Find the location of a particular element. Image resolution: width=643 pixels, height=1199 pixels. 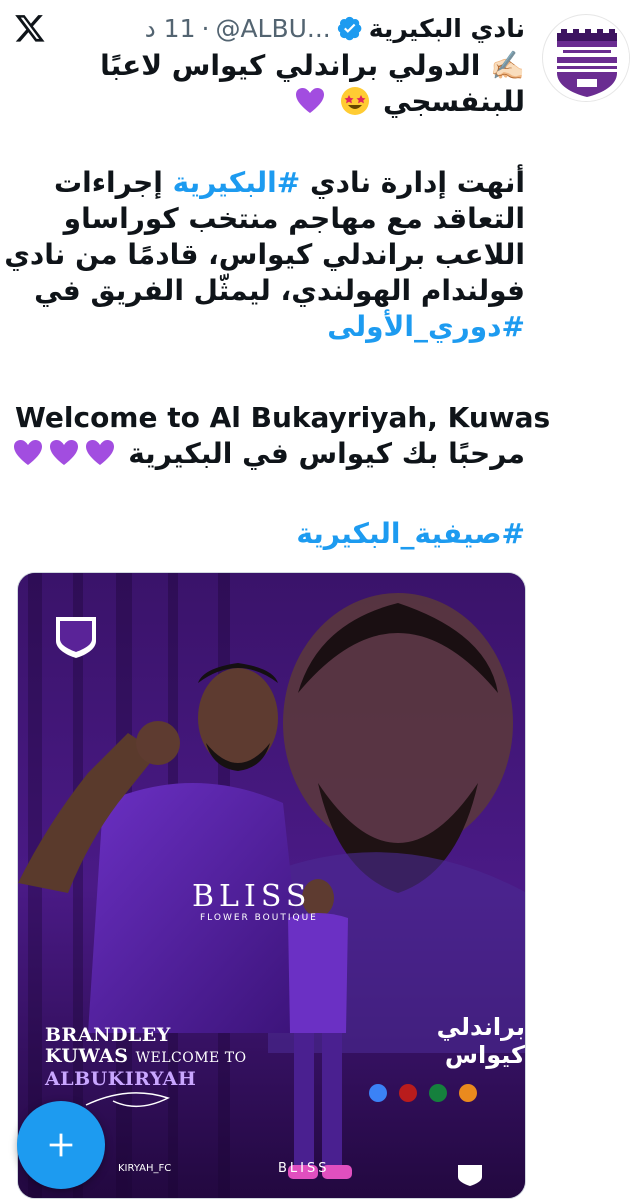

welcome-arabic-line: مرحبًا بك كيواس في البكيرية is located at coordinates (268, 454).